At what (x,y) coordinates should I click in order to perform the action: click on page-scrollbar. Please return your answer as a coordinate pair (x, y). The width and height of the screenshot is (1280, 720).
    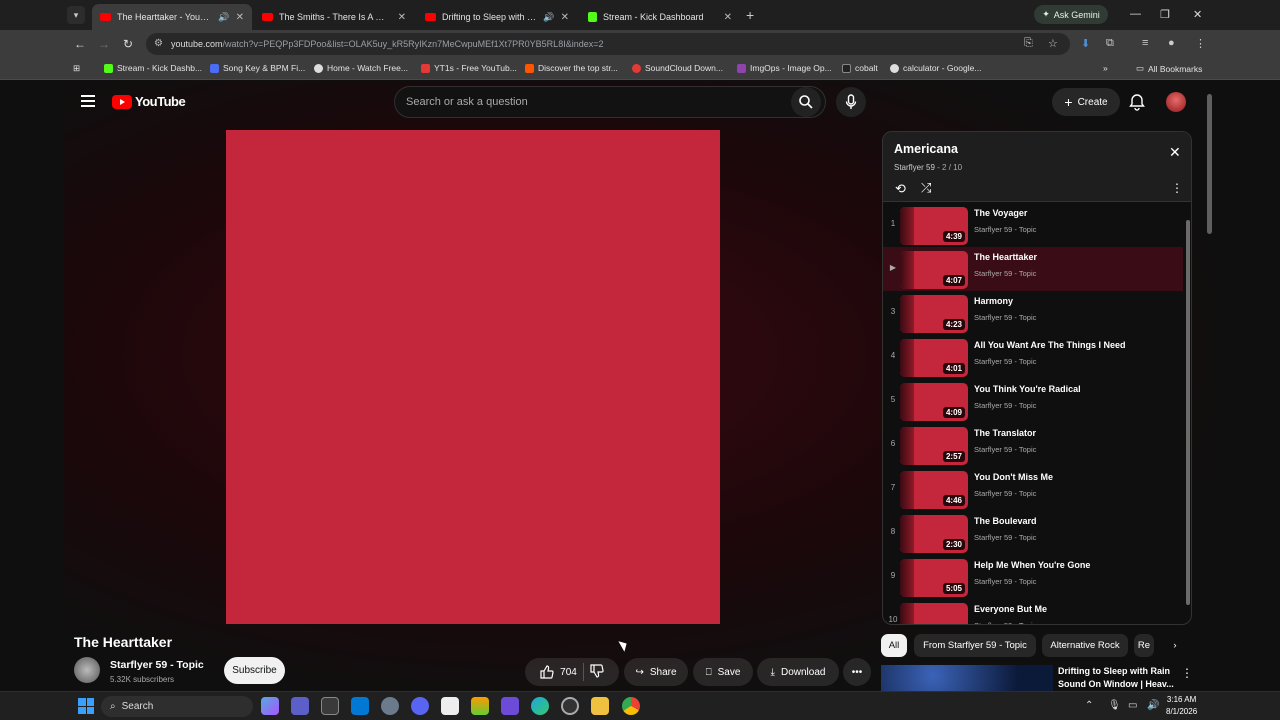
    Looking at the image, I should click on (1209, 386).